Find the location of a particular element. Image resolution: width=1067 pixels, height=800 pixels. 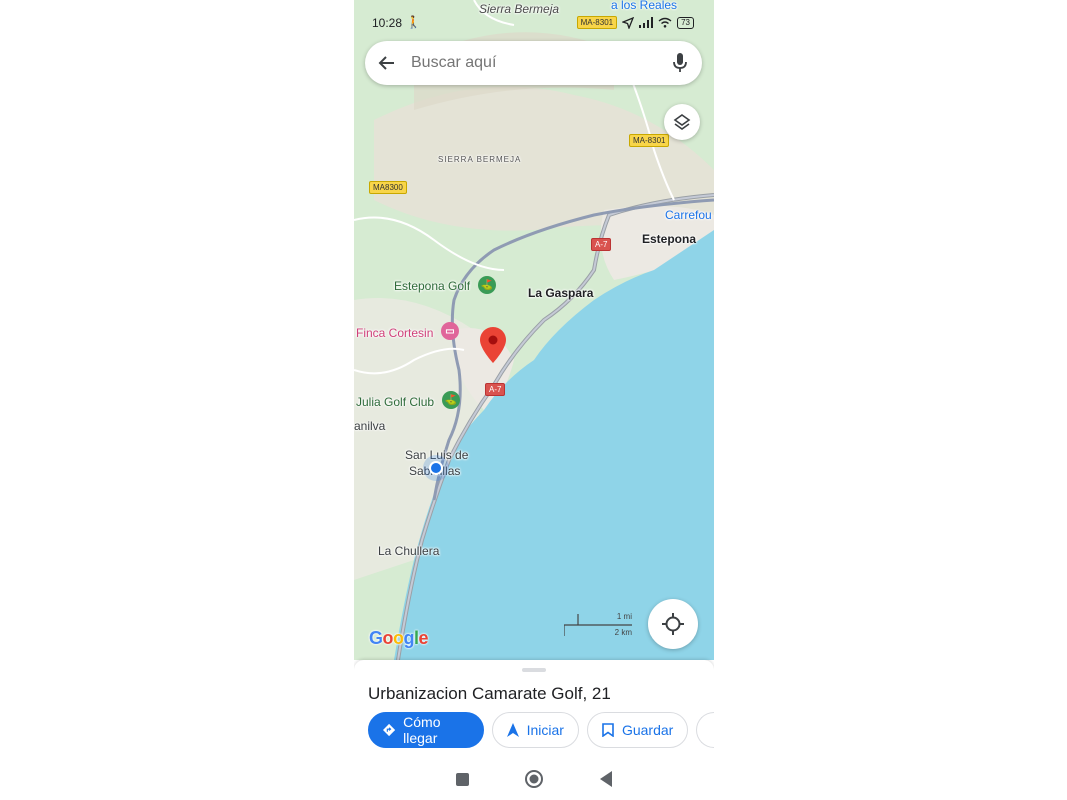

battery-icon: 73 is located at coordinates (685, 22).